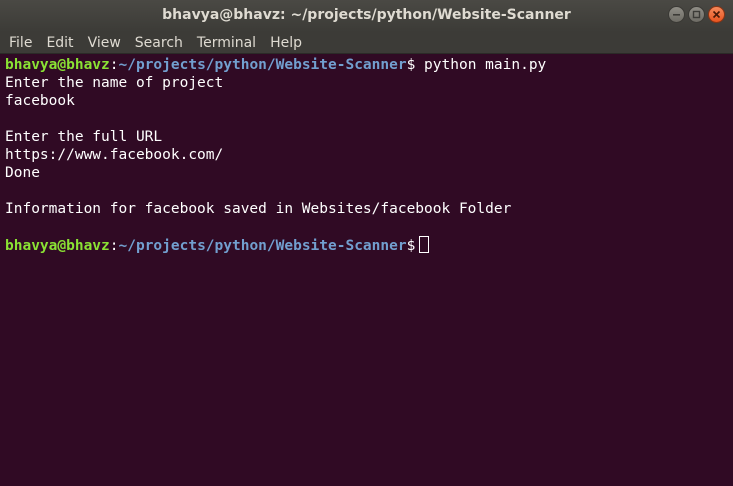  What do you see at coordinates (20, 43) in the screenshot?
I see `menu-file: File` at bounding box center [20, 43].